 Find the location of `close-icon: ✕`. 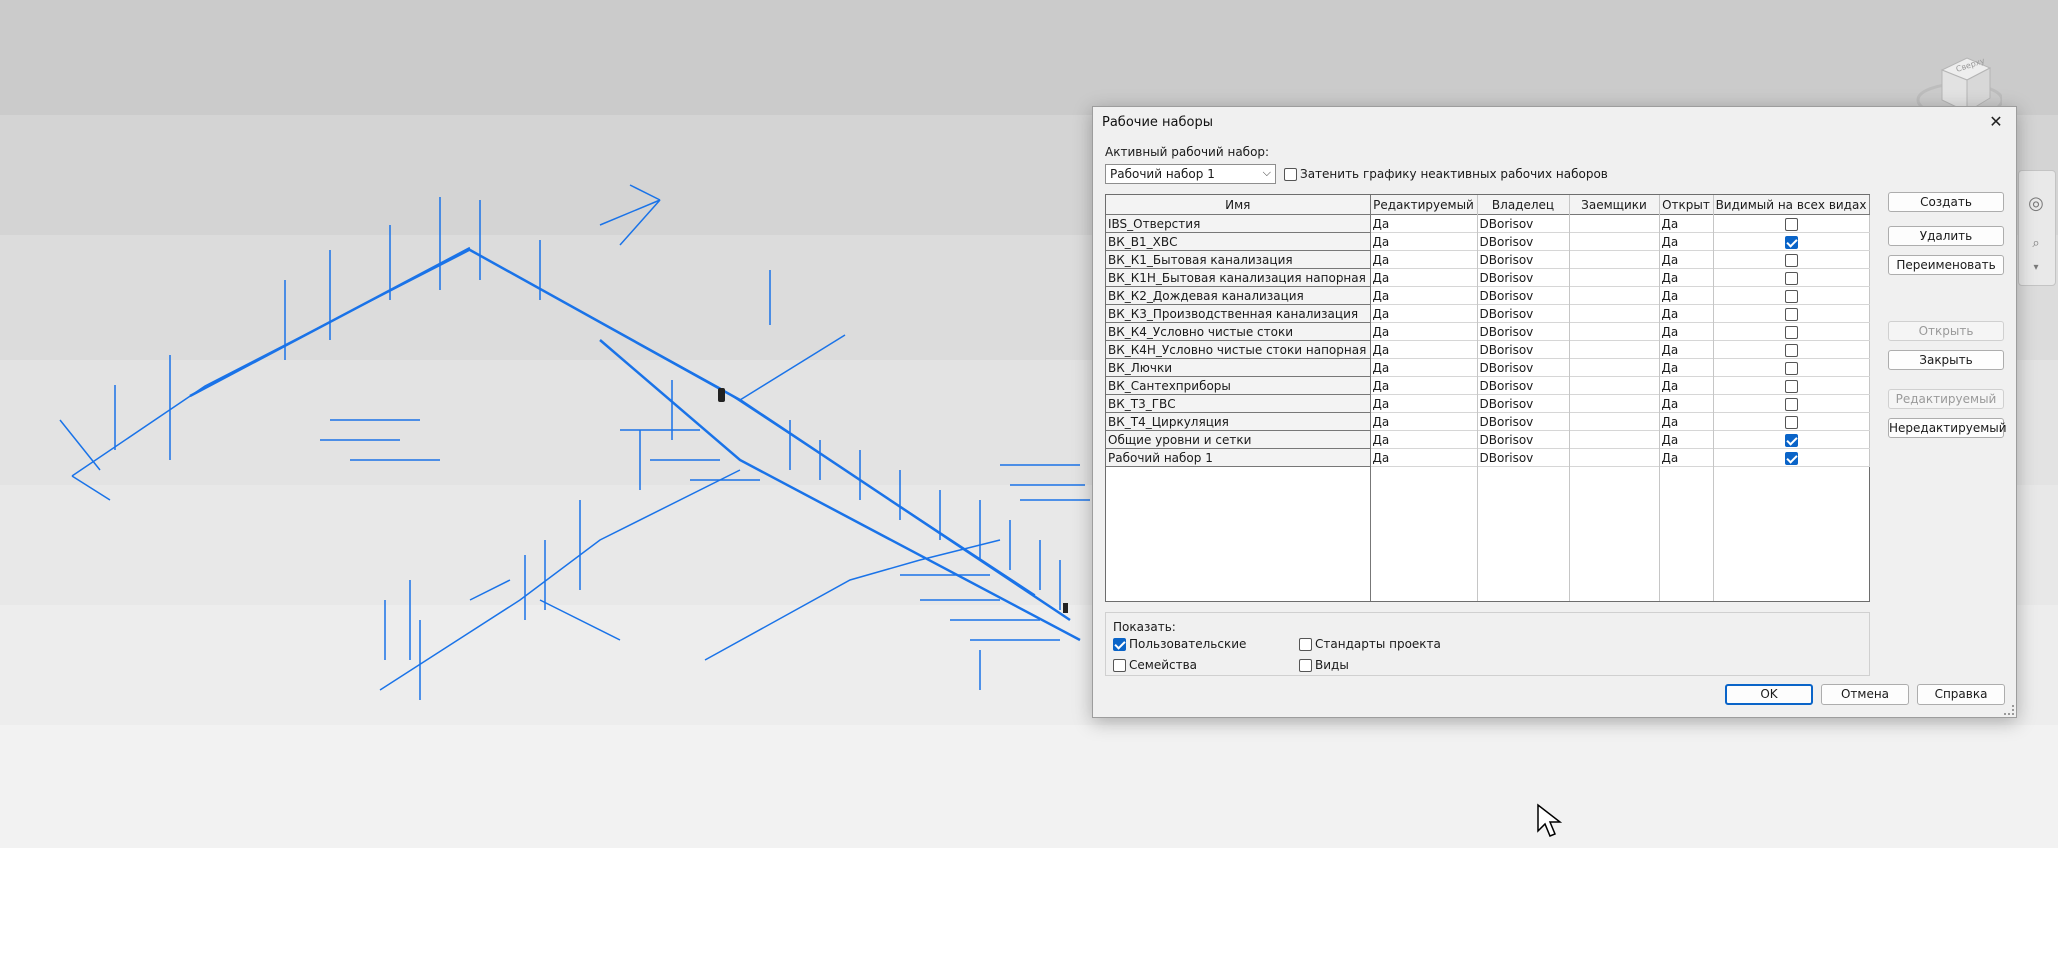

close-icon: ✕ is located at coordinates (1996, 122).